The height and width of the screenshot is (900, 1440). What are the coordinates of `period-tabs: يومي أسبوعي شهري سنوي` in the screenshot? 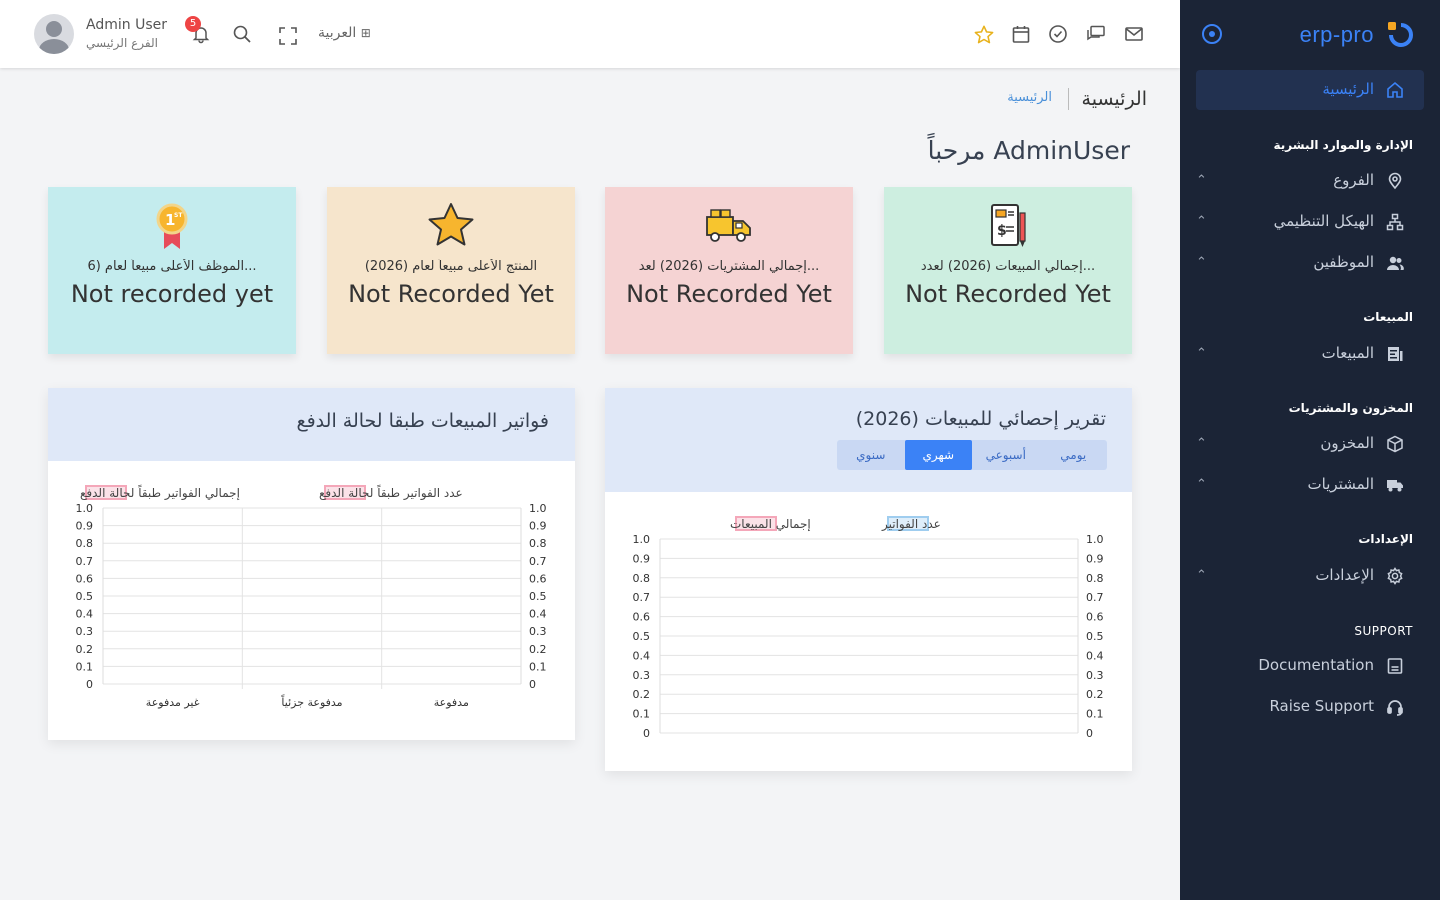 It's located at (972, 455).